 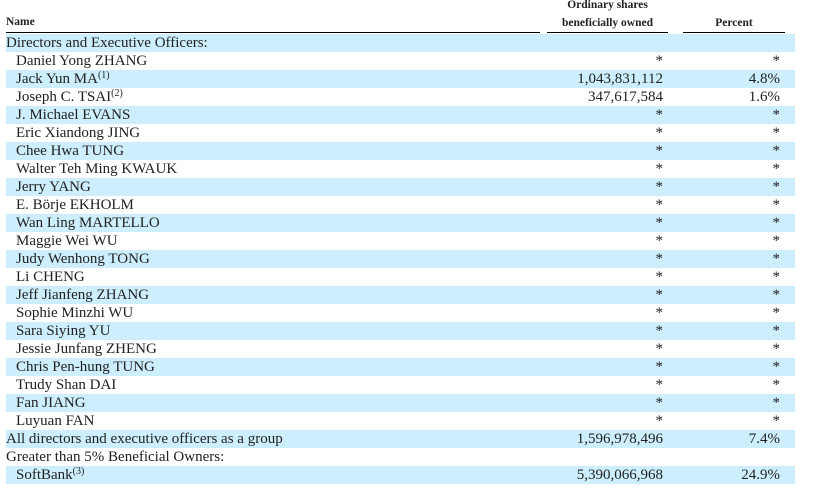 I want to click on row-shares: 5,390,066,968, so click(x=619, y=475).